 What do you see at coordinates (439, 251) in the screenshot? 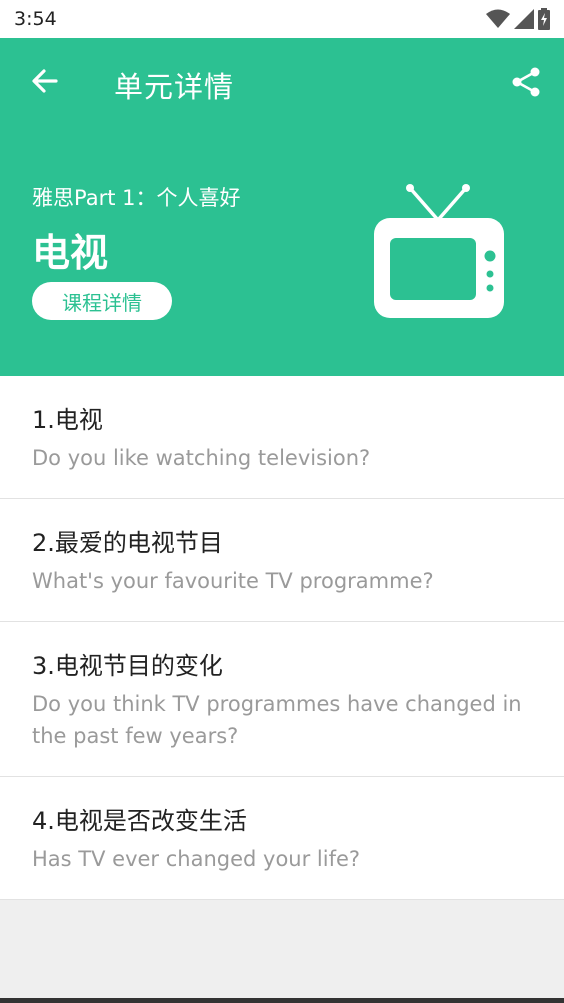
I see `tv-icon` at bounding box center [439, 251].